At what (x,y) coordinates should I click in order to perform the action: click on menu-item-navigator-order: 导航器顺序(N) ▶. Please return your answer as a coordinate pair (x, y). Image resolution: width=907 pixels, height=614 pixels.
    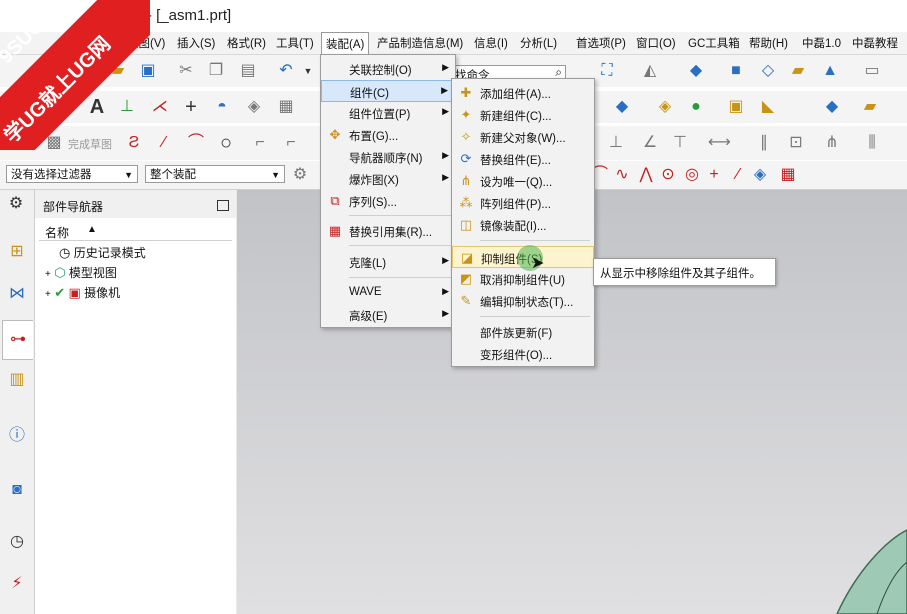
    Looking at the image, I should click on (388, 157).